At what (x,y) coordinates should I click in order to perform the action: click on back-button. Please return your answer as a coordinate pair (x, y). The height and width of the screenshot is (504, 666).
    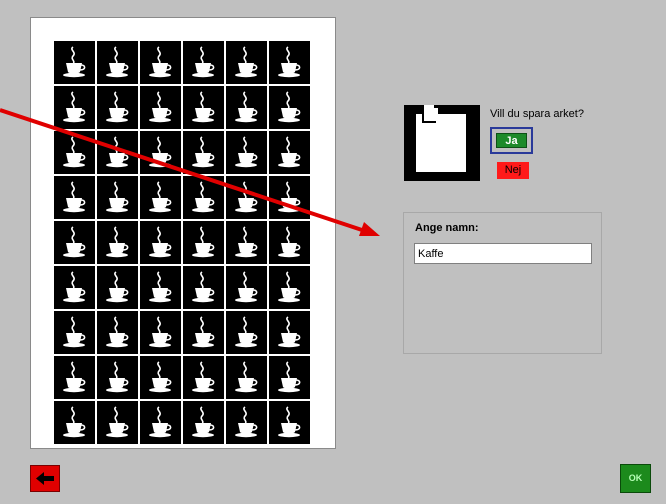
    Looking at the image, I should click on (45, 478).